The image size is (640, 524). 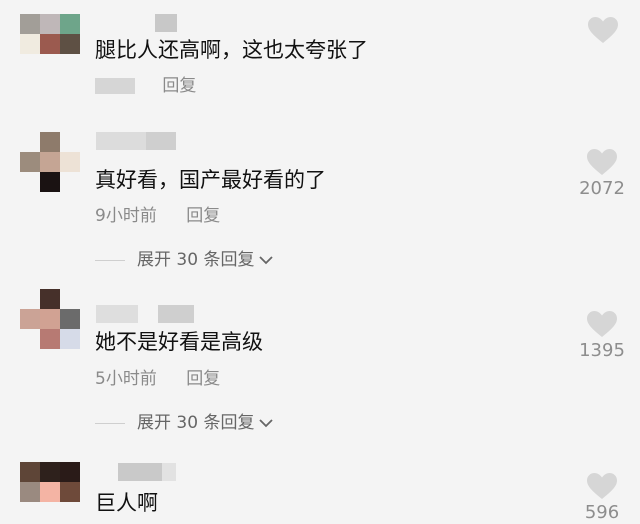 I want to click on comment-text: 巨人啊, so click(x=126, y=503).